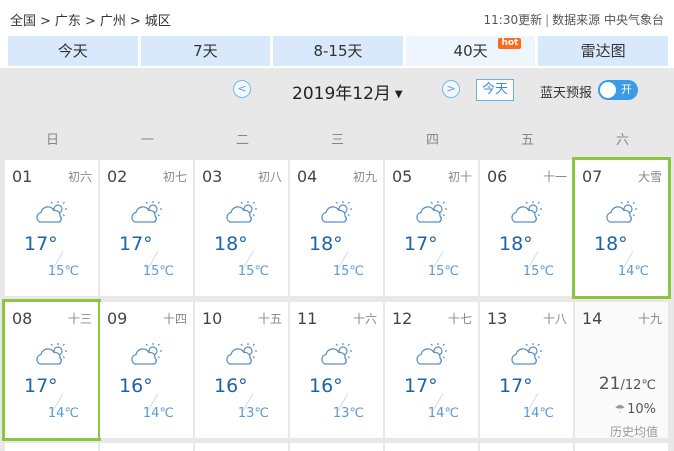 This screenshot has height=451, width=674. I want to click on calendar-day-cell: 09 十四 16° 14℃, so click(146, 370).